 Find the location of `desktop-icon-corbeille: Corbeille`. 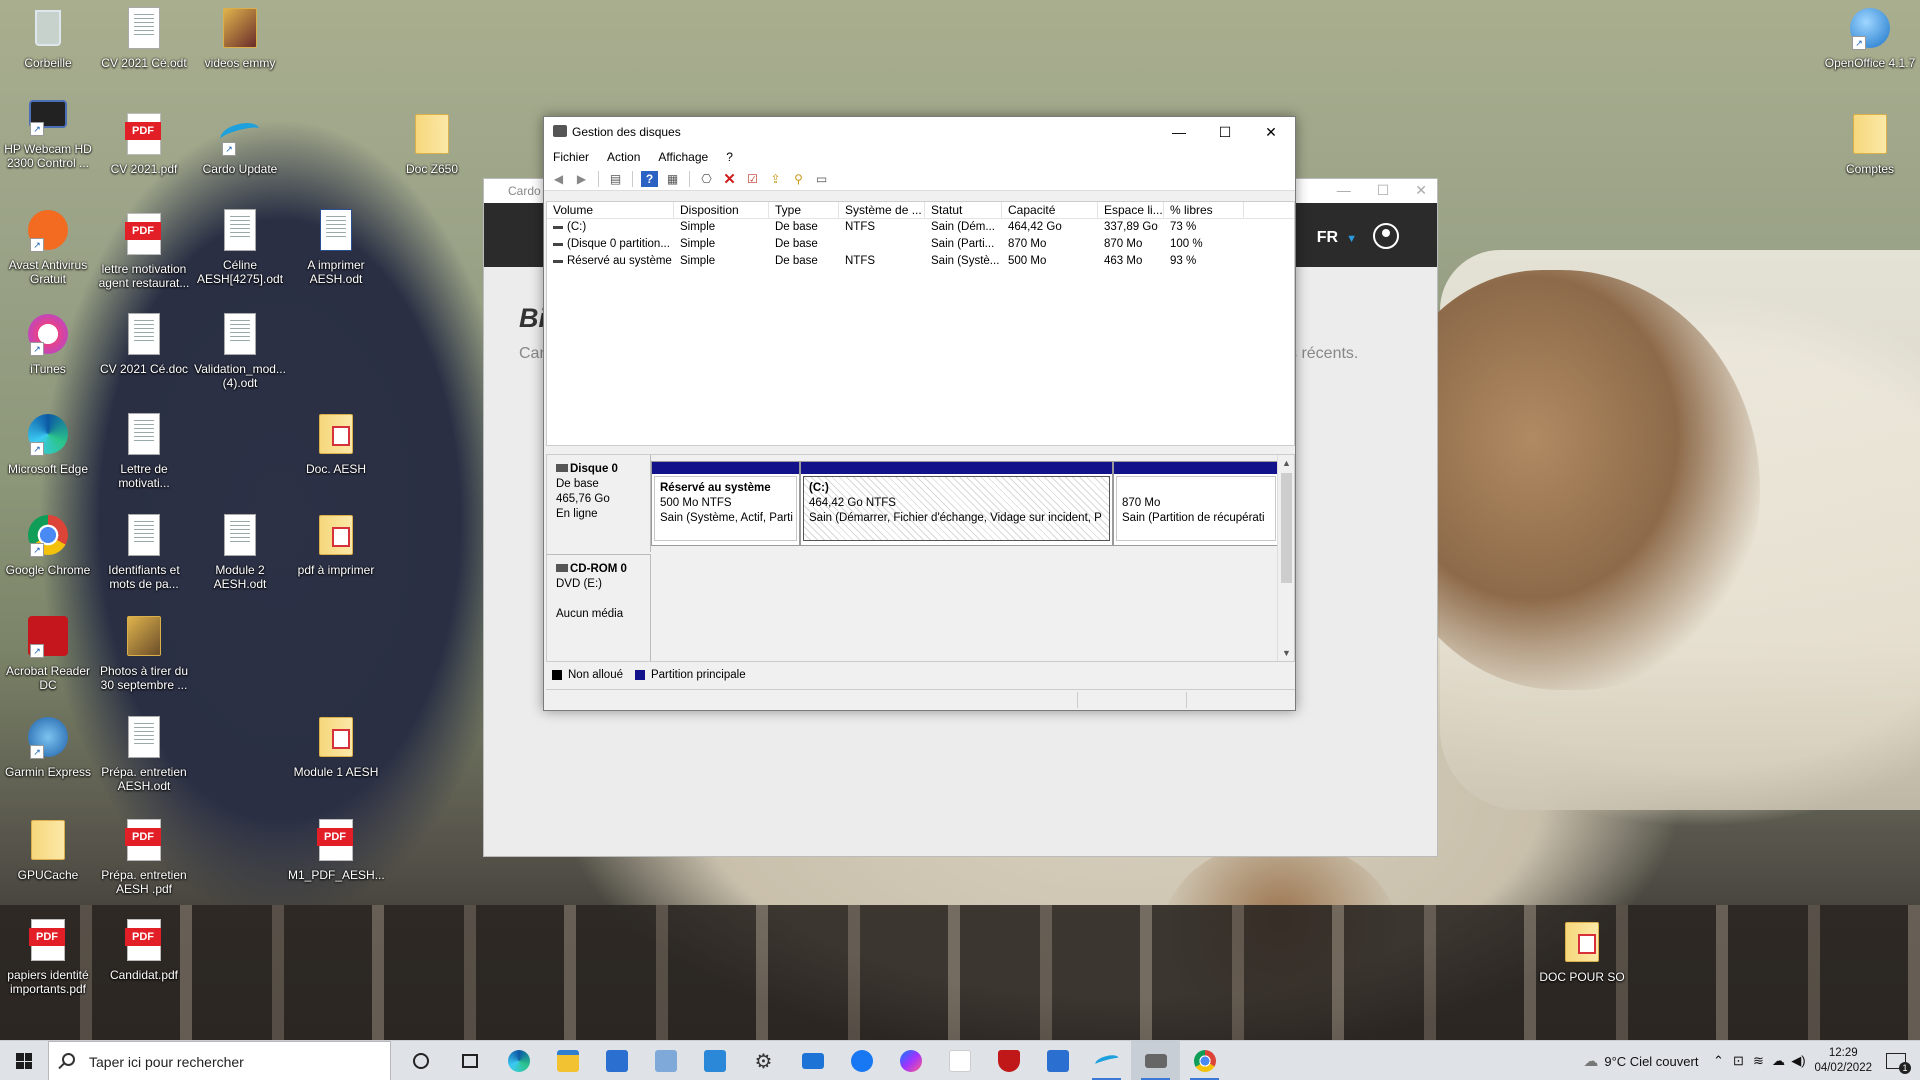

desktop-icon-corbeille: Corbeille is located at coordinates (48, 38).